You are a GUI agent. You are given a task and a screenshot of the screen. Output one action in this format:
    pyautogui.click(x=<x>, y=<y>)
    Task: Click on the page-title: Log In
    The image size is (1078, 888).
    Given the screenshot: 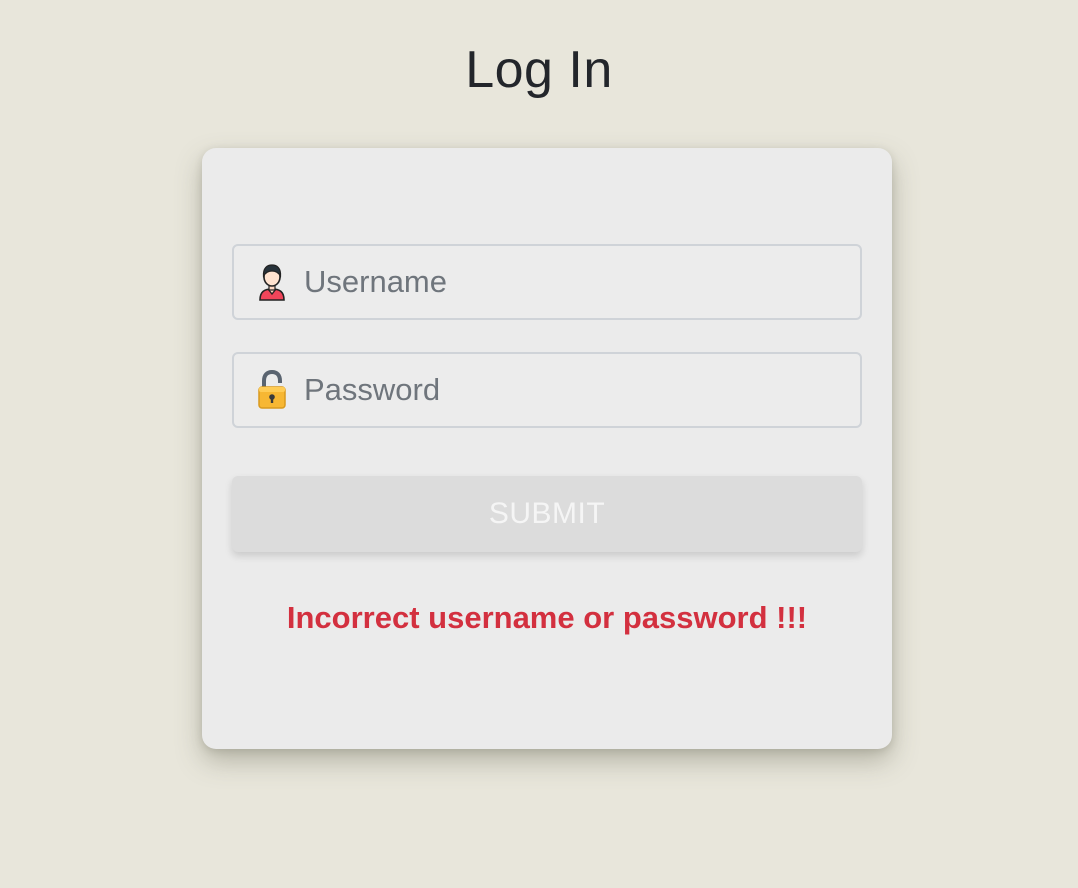 What is the action you would take?
    pyautogui.click(x=539, y=70)
    